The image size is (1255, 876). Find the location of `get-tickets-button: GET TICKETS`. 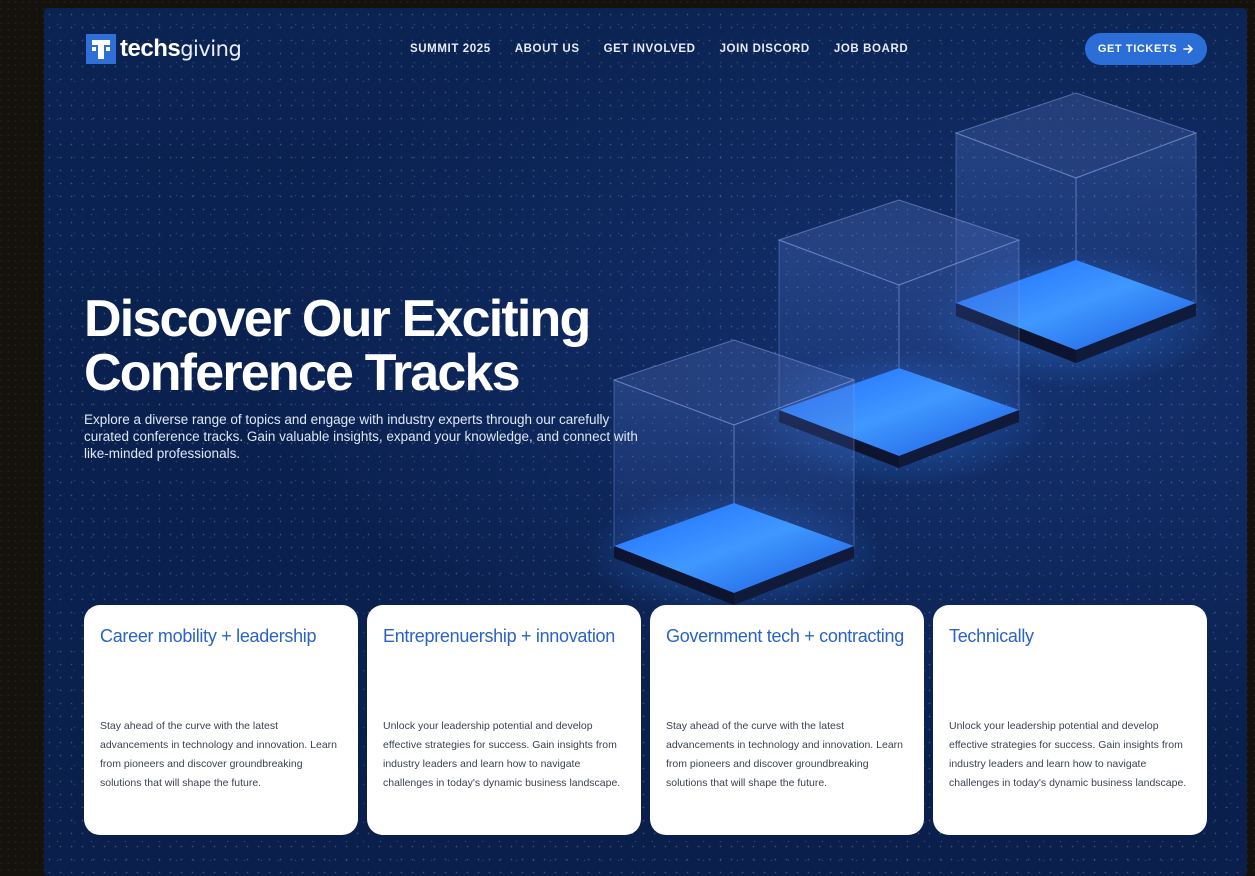

get-tickets-button: GET TICKETS is located at coordinates (1146, 49).